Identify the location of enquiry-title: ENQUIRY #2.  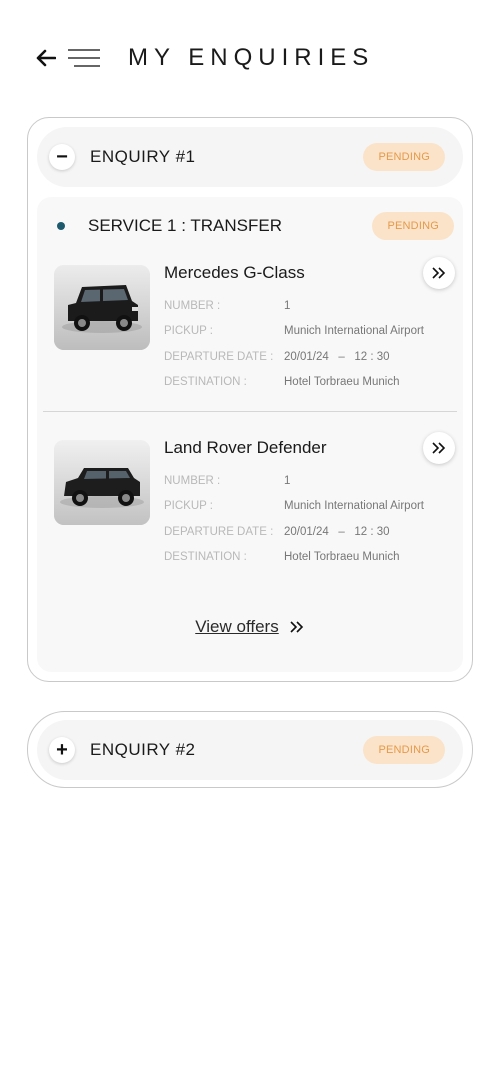
(143, 749).